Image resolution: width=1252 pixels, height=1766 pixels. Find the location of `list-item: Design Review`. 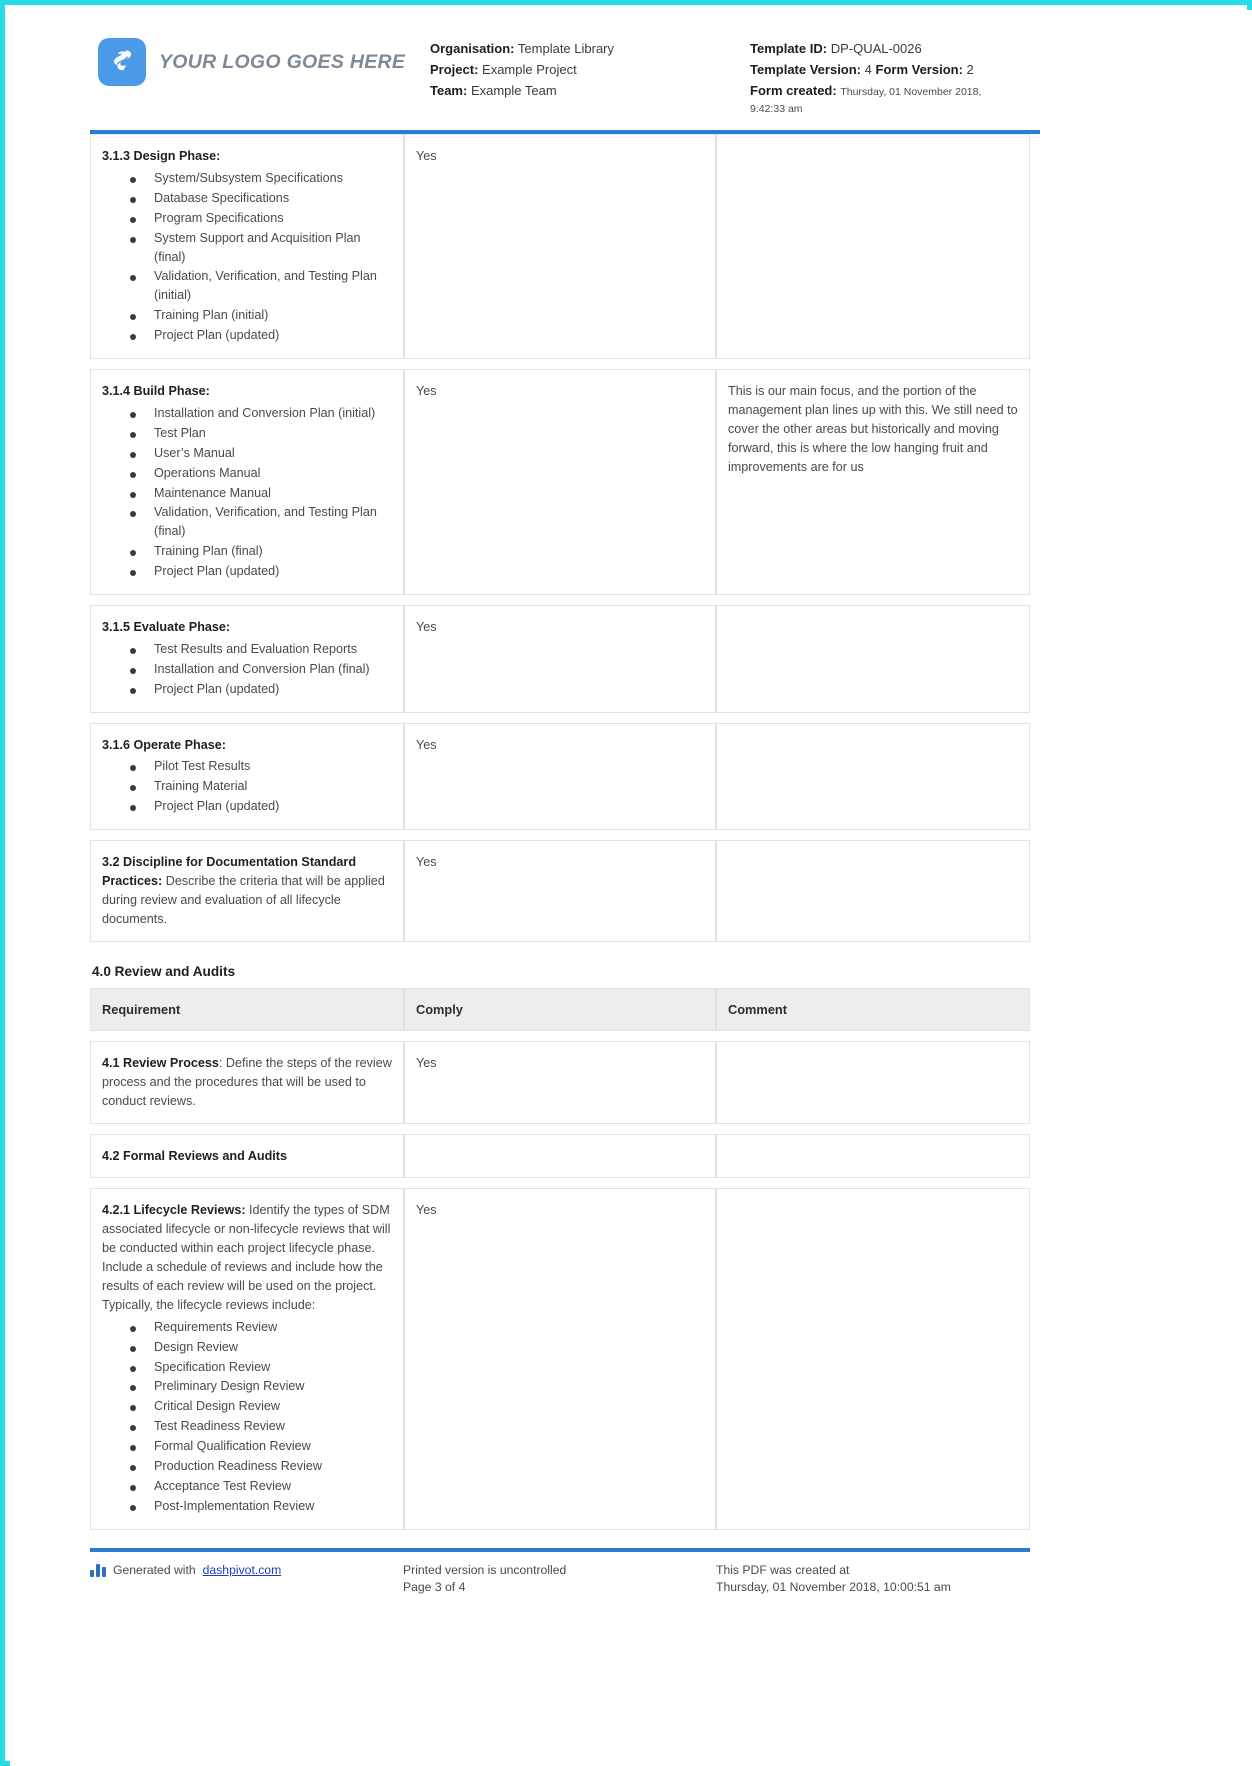

list-item: Design Review is located at coordinates (261, 1347).